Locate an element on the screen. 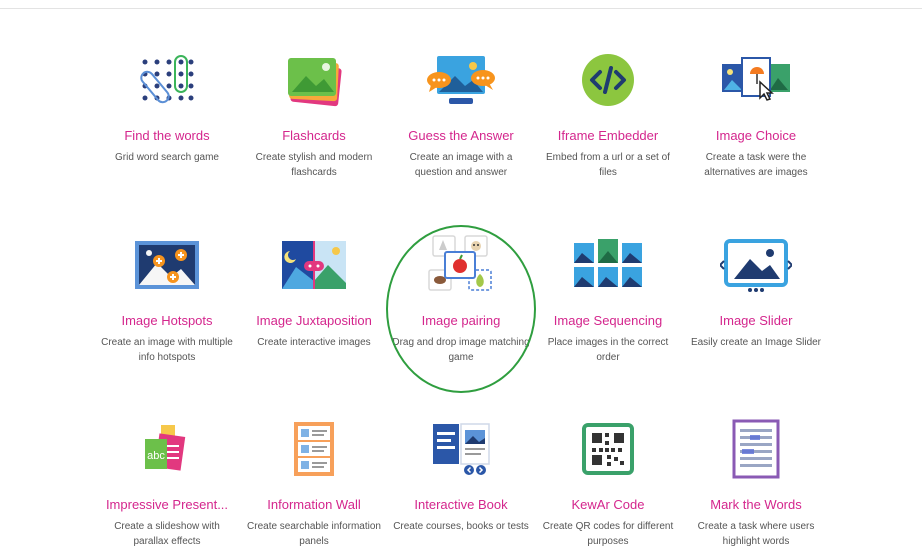  image-pairing-icon is located at coordinates (461, 265).